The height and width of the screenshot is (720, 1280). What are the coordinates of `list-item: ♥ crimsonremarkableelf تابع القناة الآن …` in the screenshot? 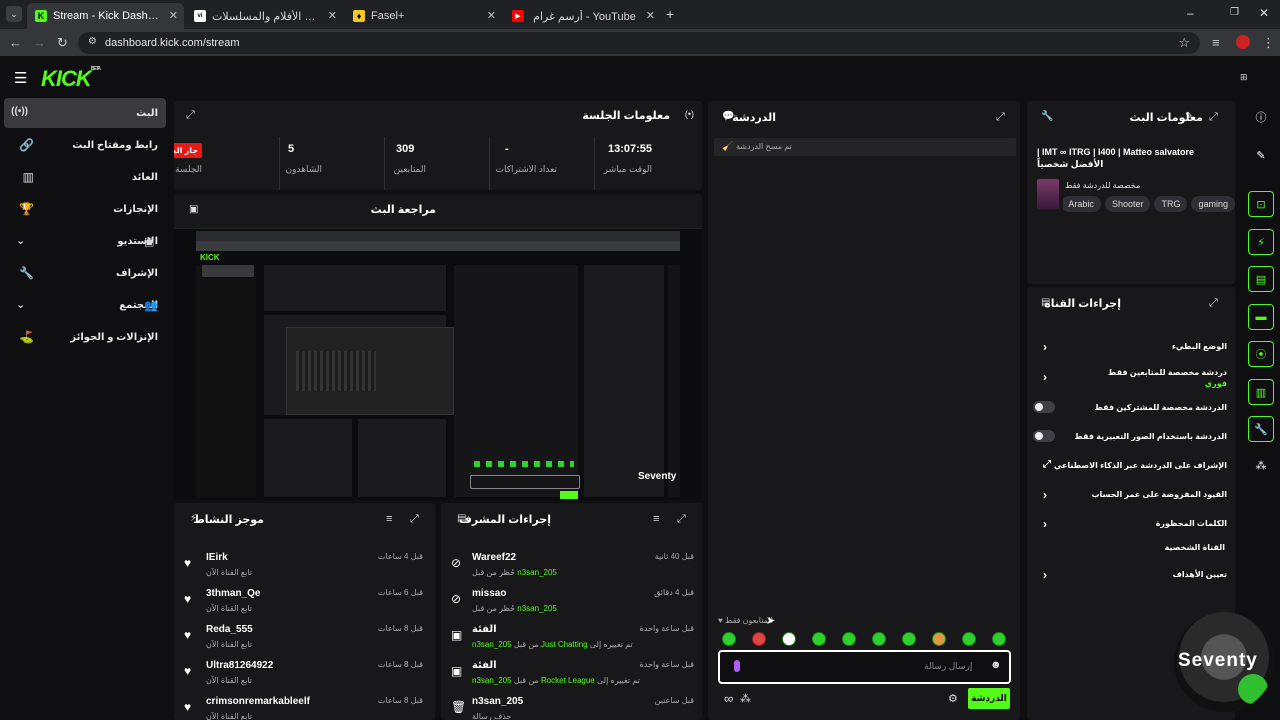 It's located at (304, 706).